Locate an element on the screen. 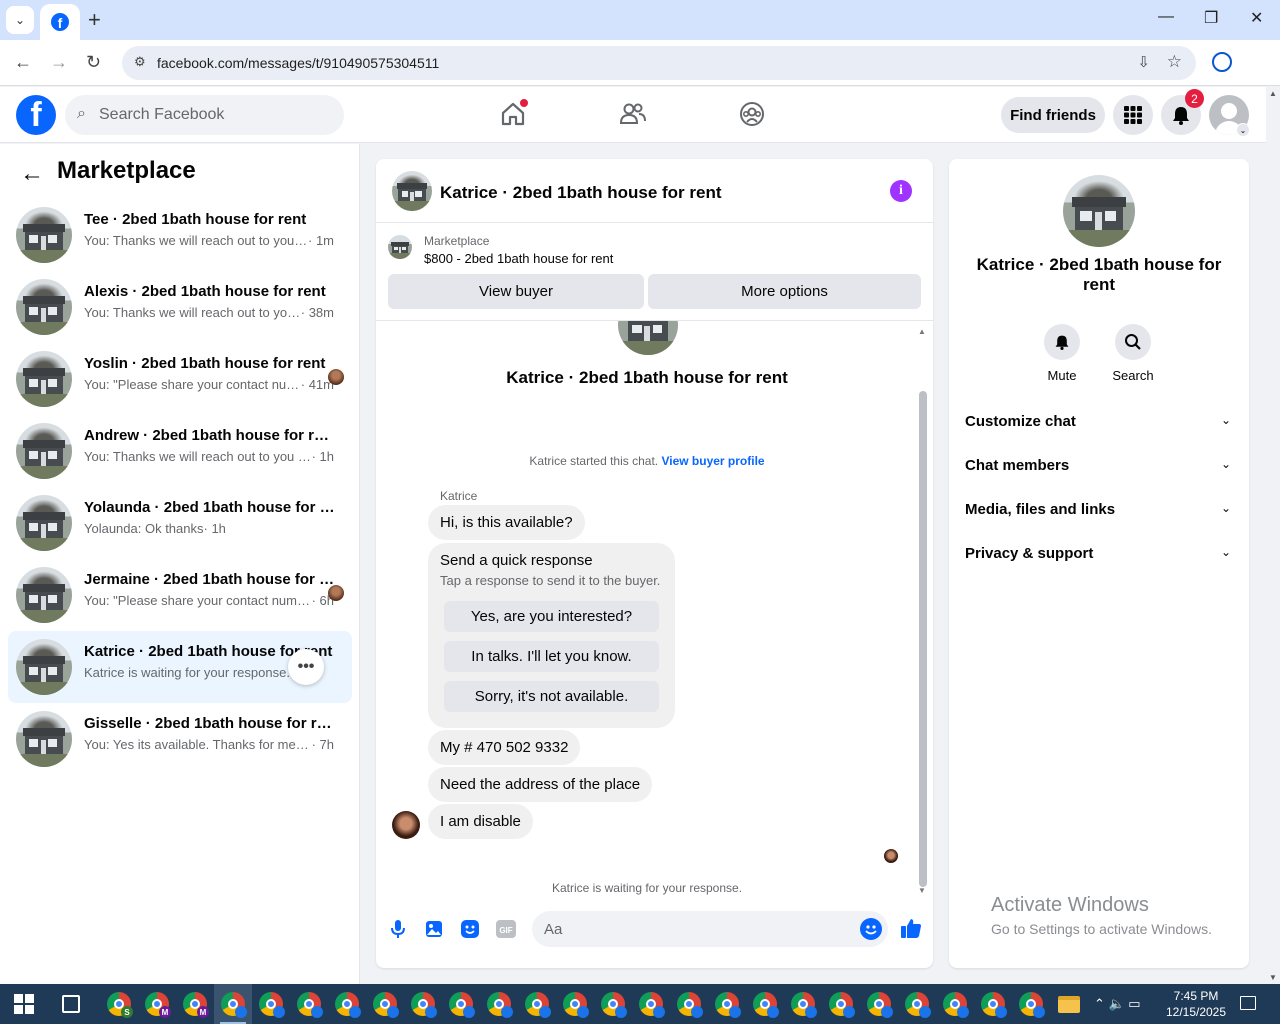 The image size is (1280, 1024). reload-icon: ↻ is located at coordinates (93, 62).